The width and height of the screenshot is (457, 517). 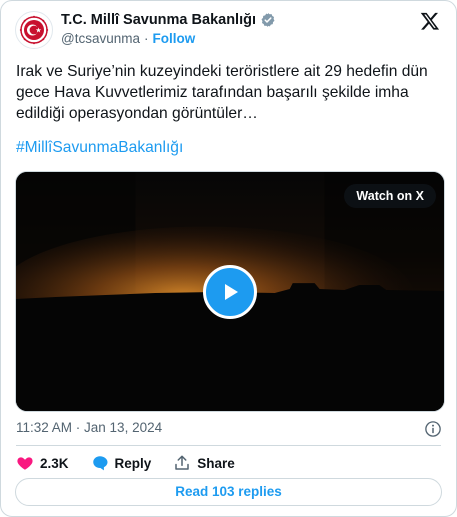 What do you see at coordinates (390, 196) in the screenshot?
I see `watch-on-x-button: Watch on X` at bounding box center [390, 196].